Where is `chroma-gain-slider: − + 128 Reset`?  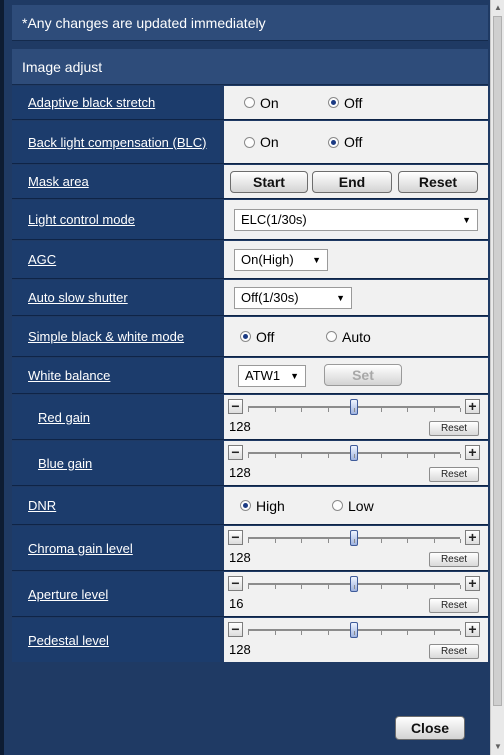 chroma-gain-slider: − + 128 Reset is located at coordinates (354, 549).